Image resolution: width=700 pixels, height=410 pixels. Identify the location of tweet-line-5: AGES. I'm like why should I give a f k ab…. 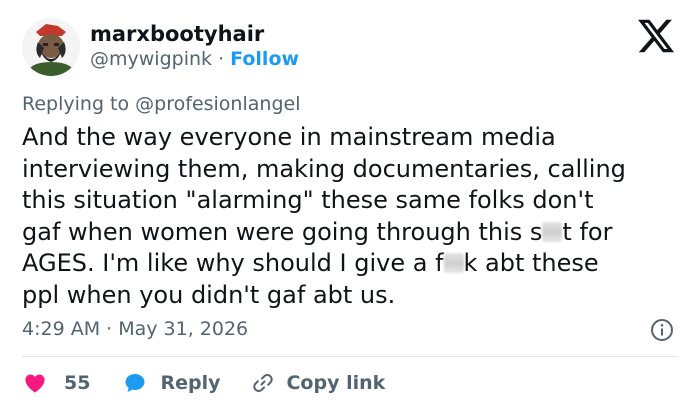
(352, 264).